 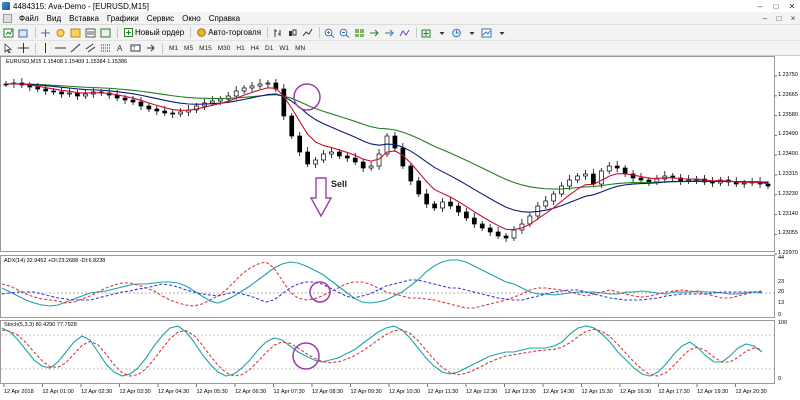 I want to click on timeframe-h1: H1, so click(x=240, y=48).